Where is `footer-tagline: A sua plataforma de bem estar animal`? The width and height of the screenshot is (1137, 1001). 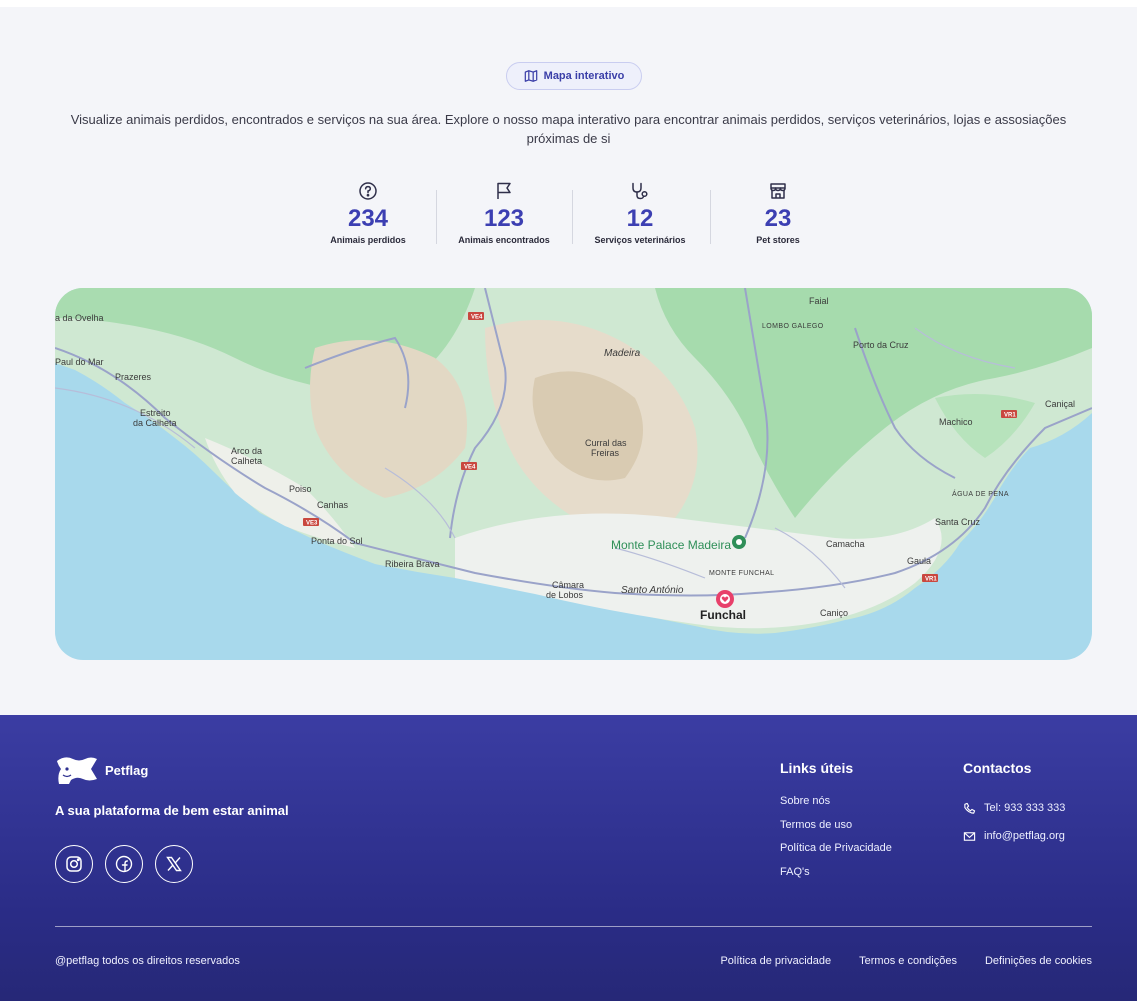
footer-tagline: A sua plataforma de bem estar animal is located at coordinates (172, 810).